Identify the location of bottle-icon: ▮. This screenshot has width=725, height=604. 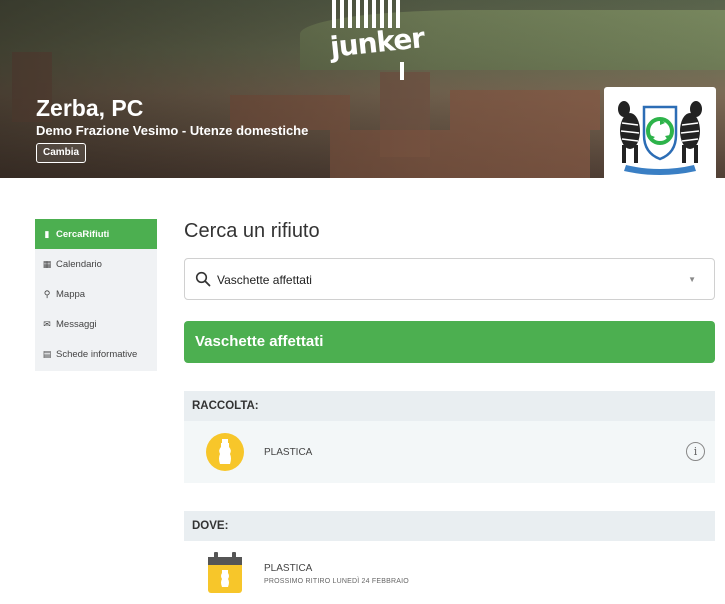
(47, 233).